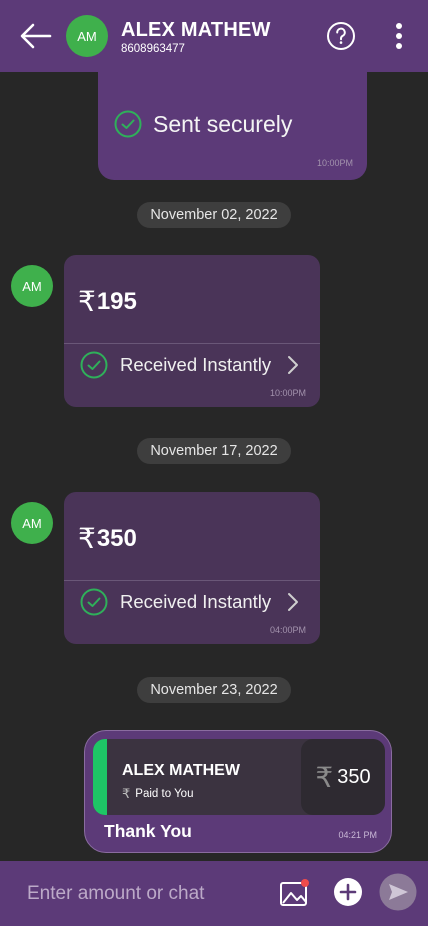 This screenshot has width=428, height=926. I want to click on card-amount-value: 350, so click(354, 776).